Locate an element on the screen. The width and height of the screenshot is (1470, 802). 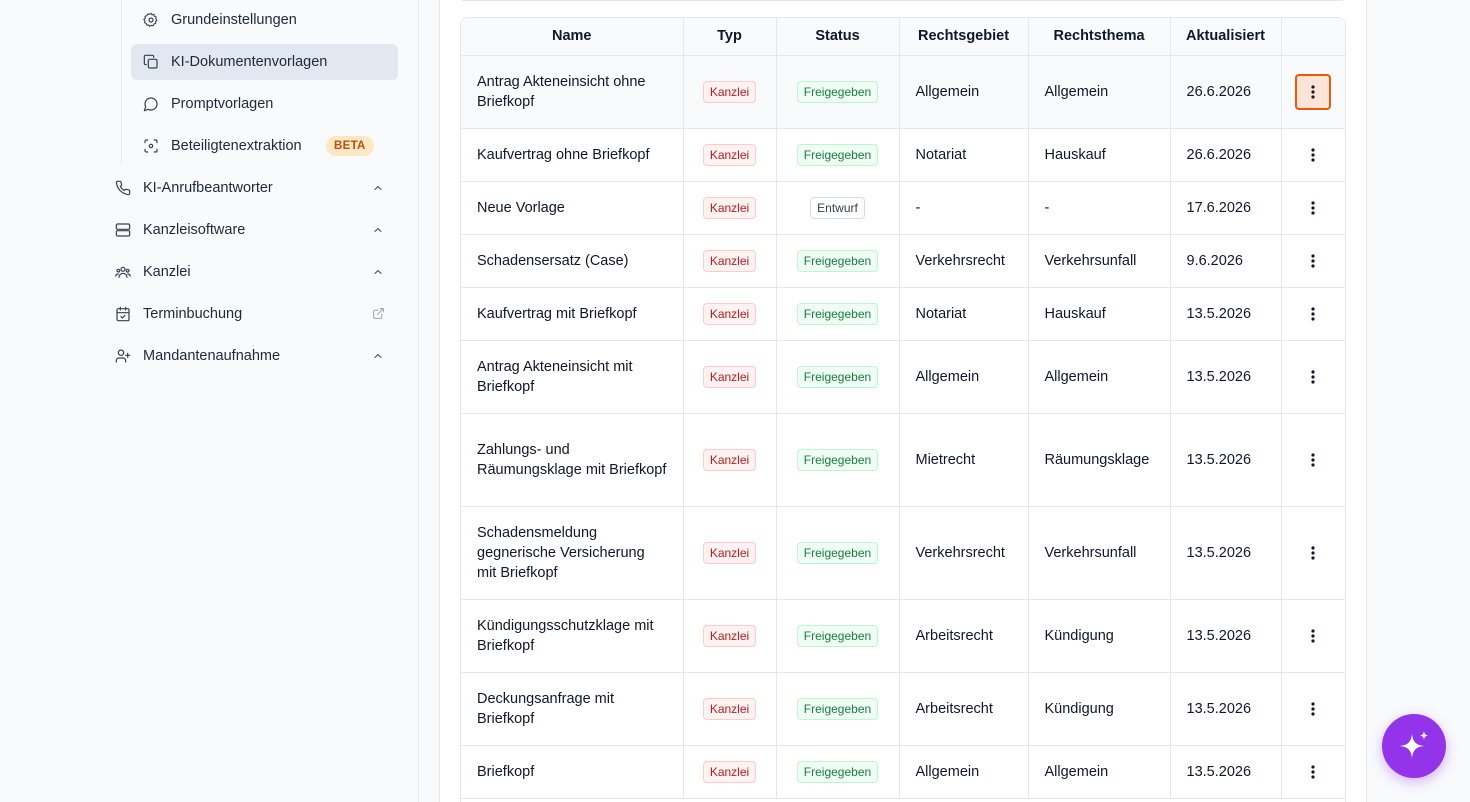
template-name: Antrag Akteneinsicht mit Briefkopf is located at coordinates (555, 377).